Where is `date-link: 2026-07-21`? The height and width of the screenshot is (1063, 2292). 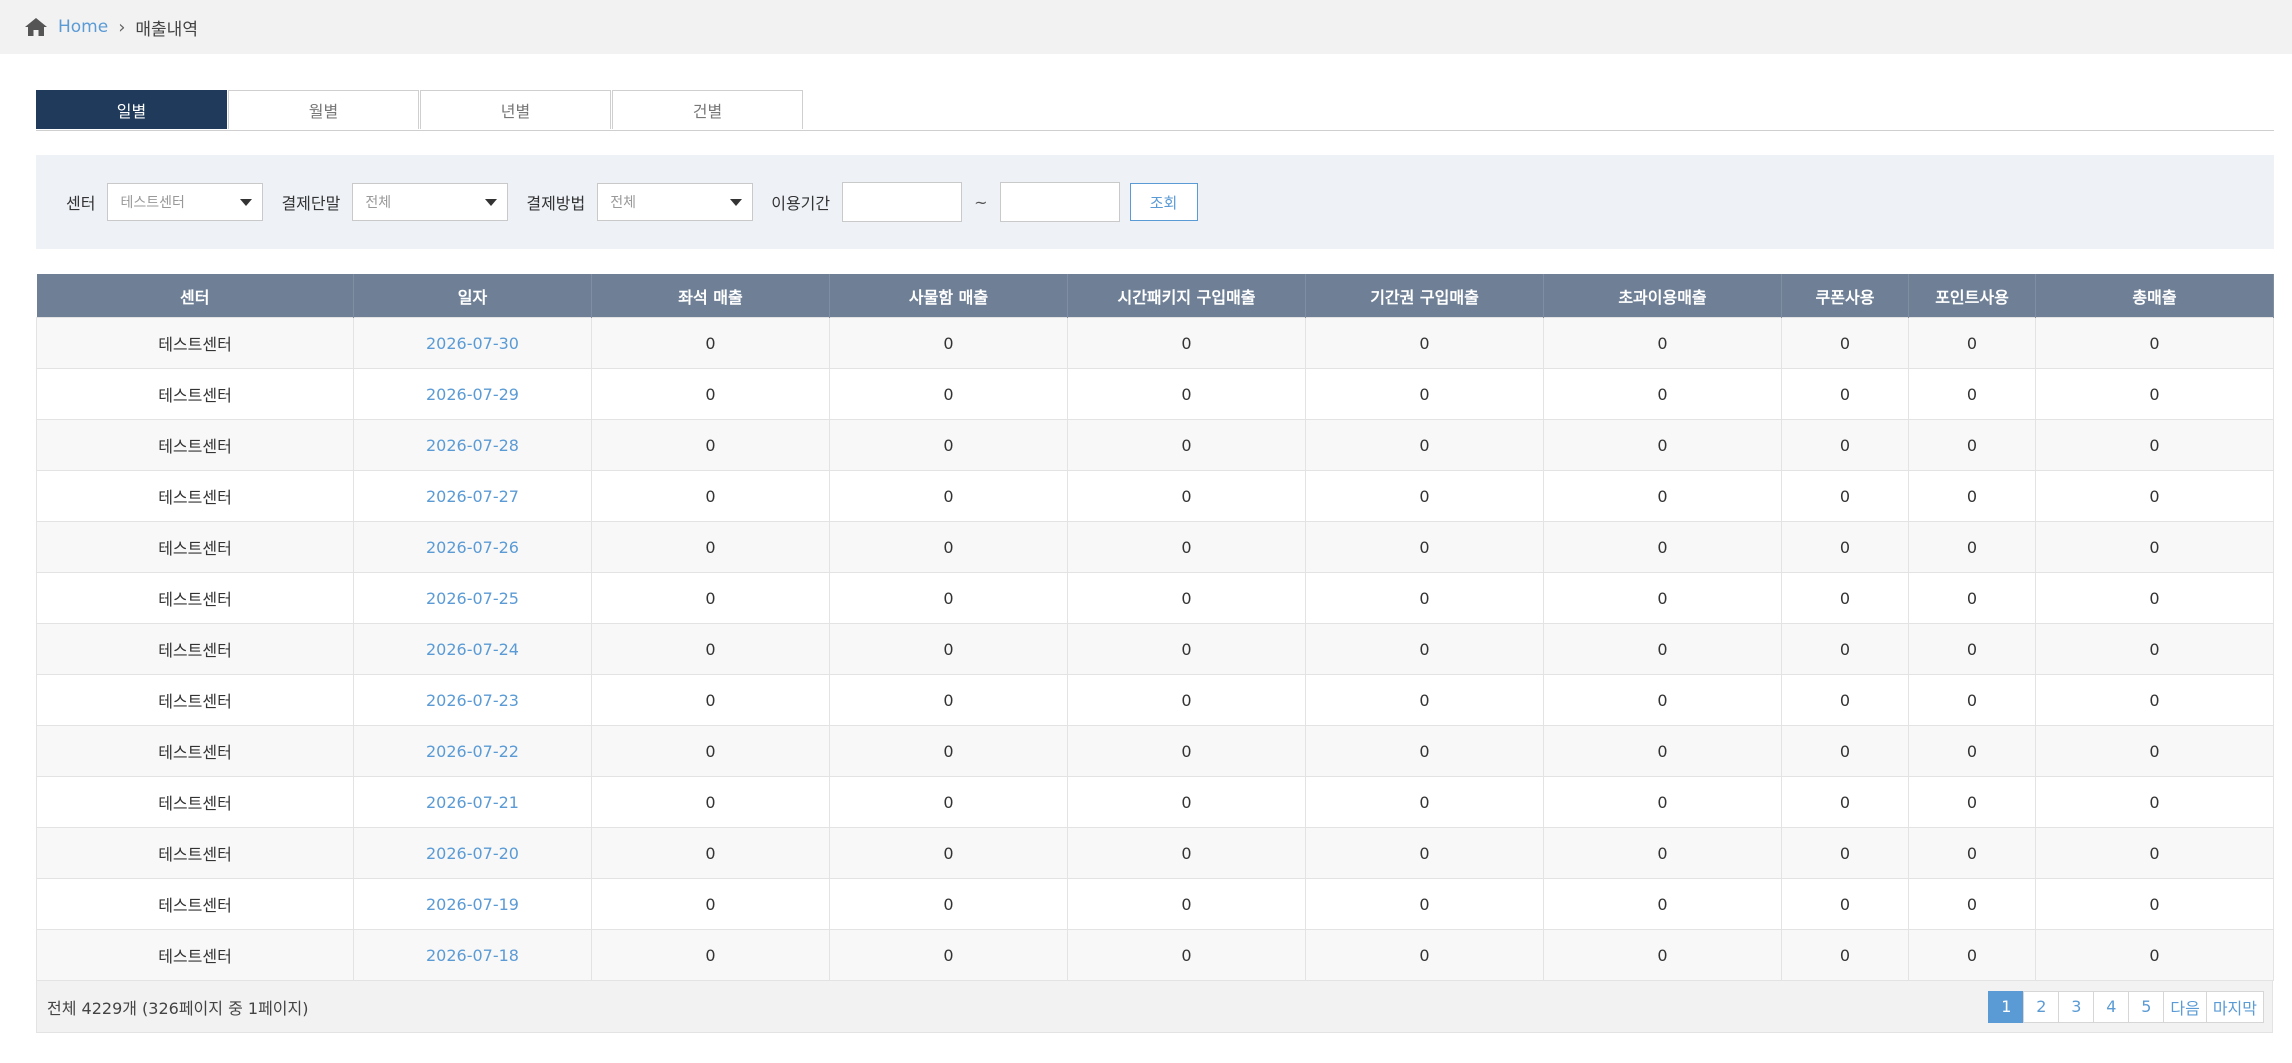
date-link: 2026-07-21 is located at coordinates (472, 802).